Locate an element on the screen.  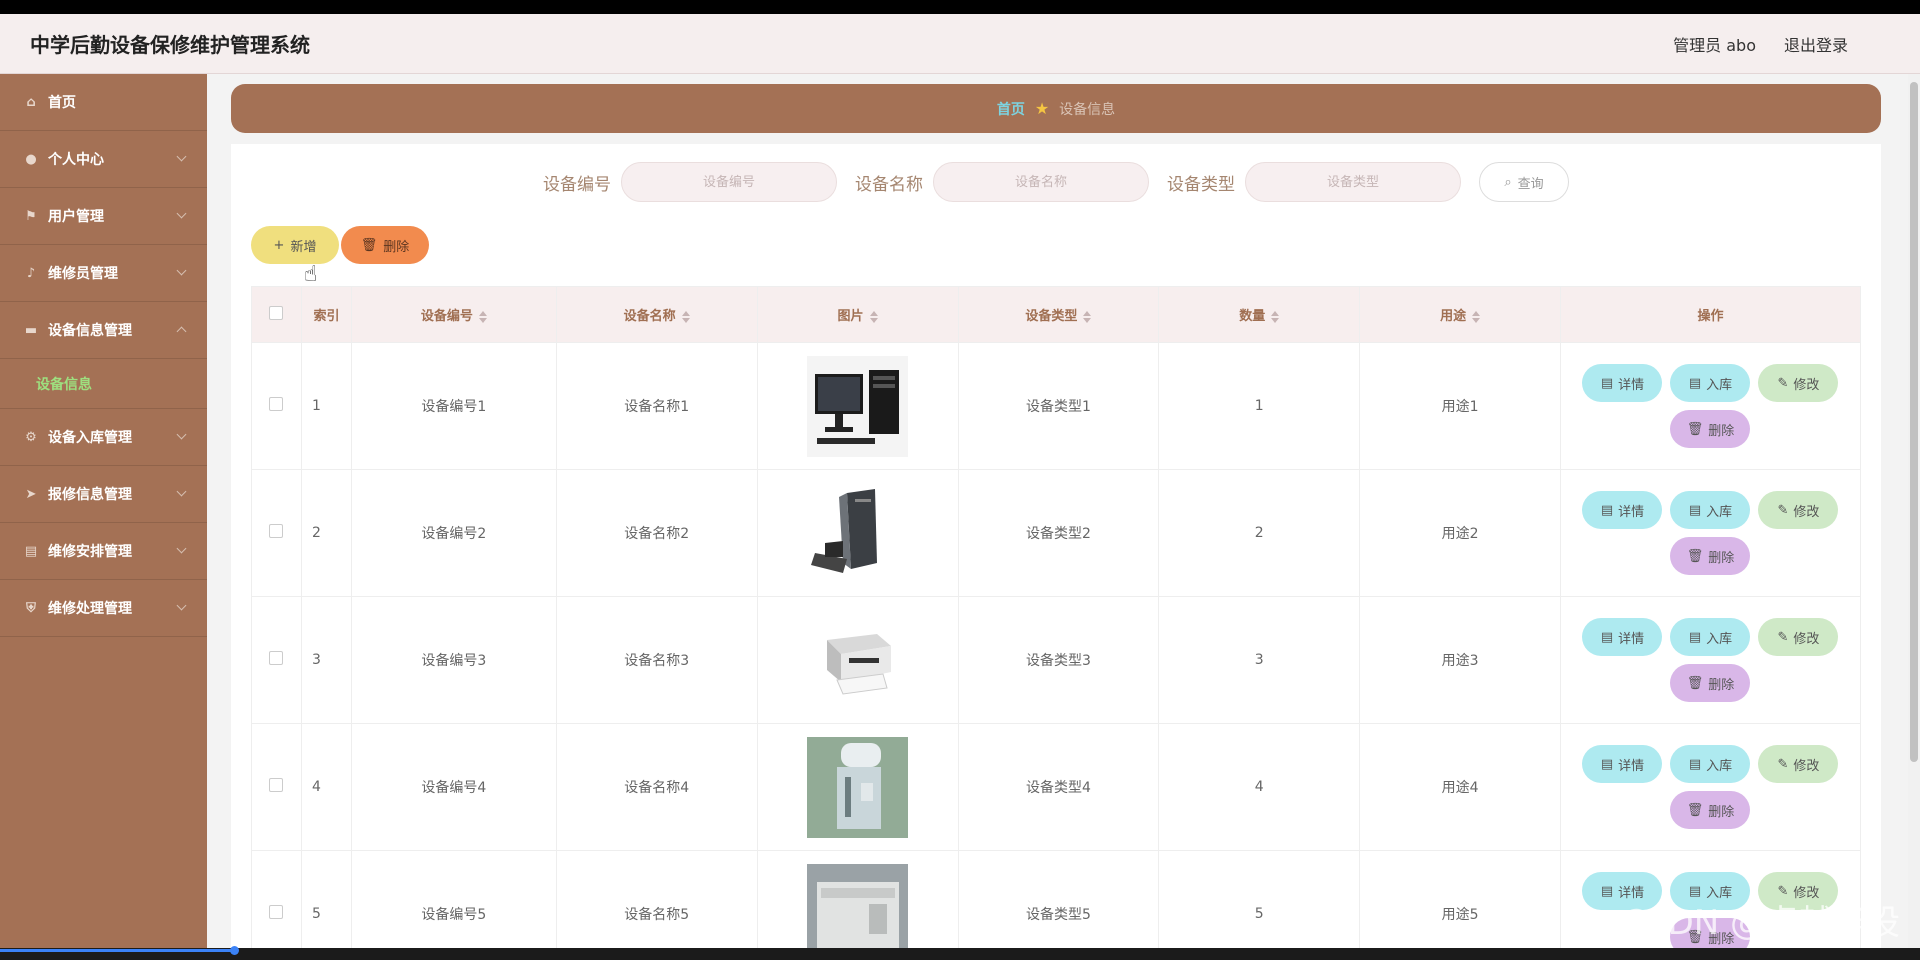
select-all-checkbox is located at coordinates (276, 312).